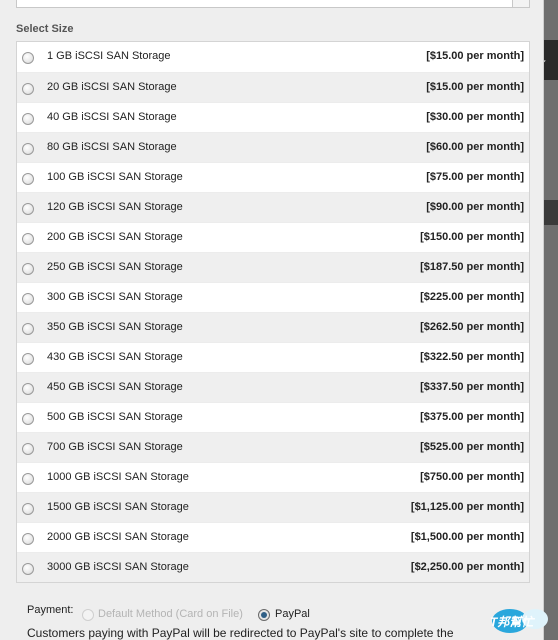 This screenshot has width=558, height=640. I want to click on size-option-row: 1 GB iSCSI SAN Storage [$15.00 per month], so click(273, 57).